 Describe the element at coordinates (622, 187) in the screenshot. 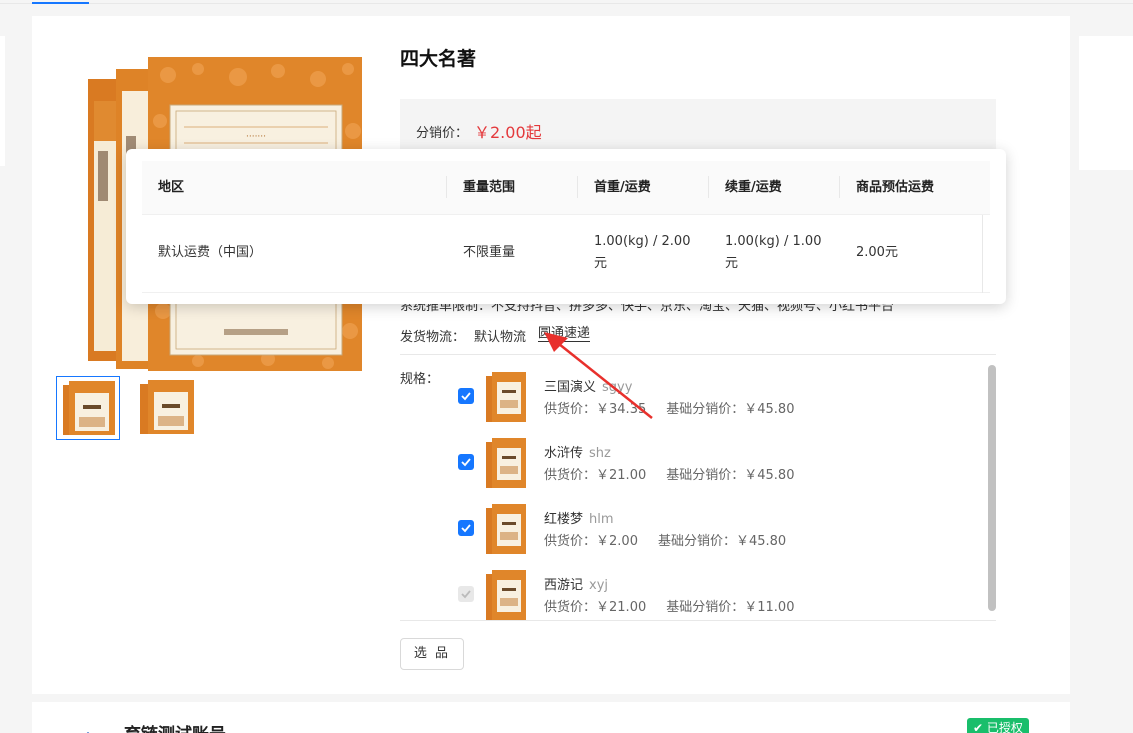

I see `header-first-weight: 首重/运费` at that location.